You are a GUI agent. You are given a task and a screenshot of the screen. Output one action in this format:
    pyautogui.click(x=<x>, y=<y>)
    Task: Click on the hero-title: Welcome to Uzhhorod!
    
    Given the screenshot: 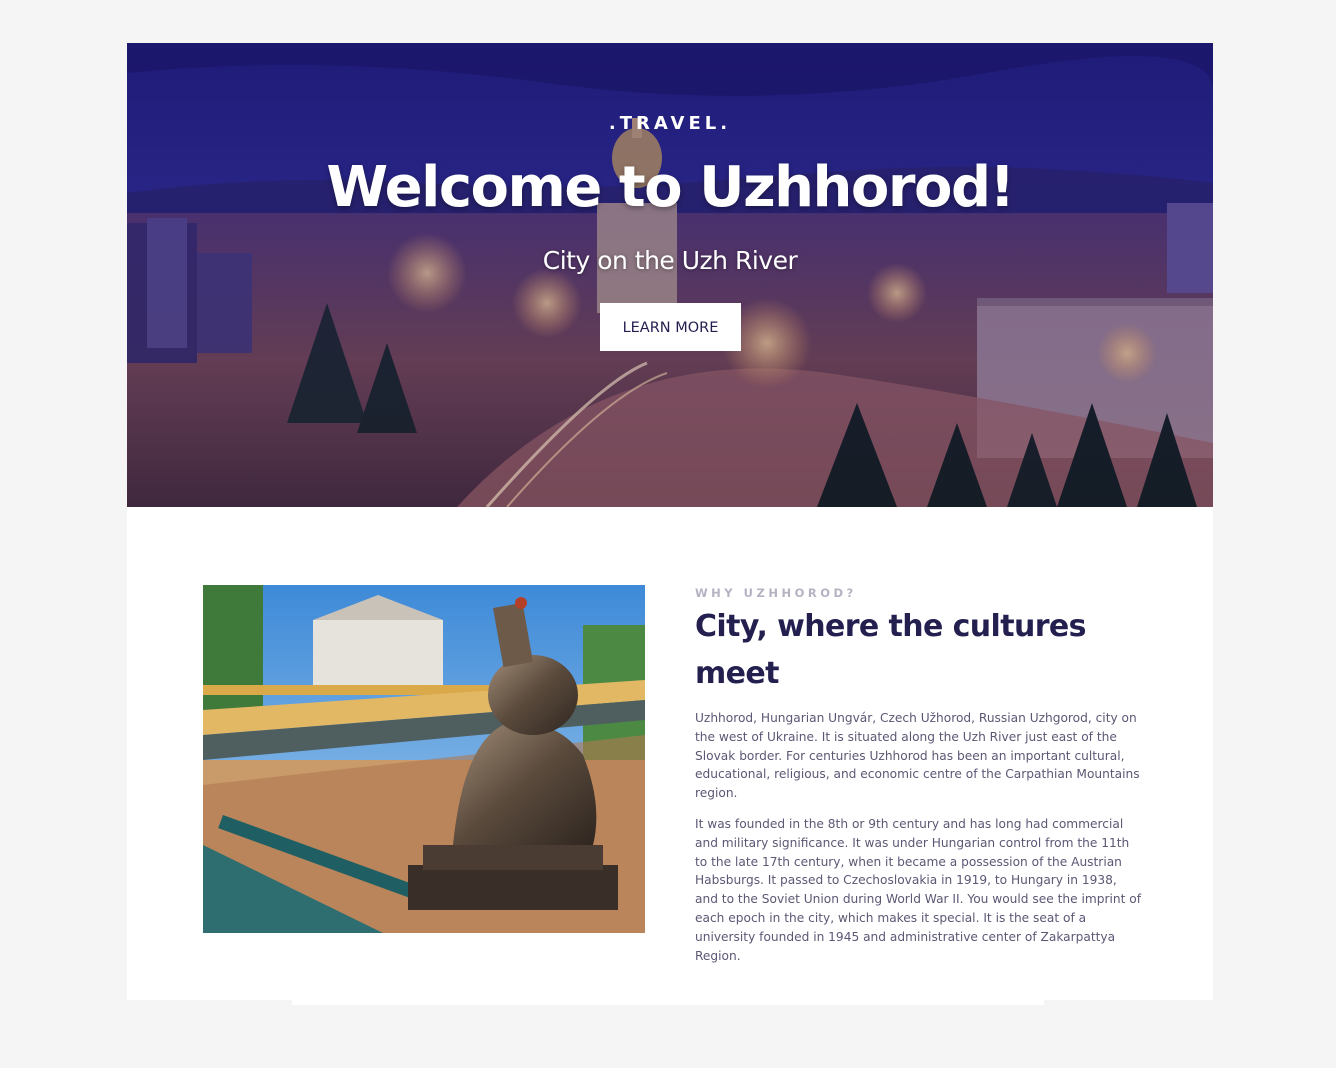 What is the action you would take?
    pyautogui.click(x=670, y=187)
    